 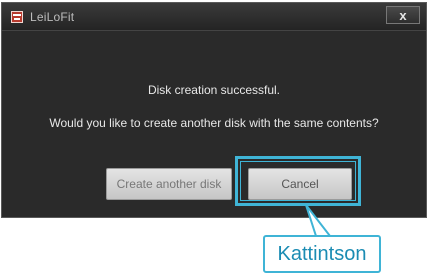 What do you see at coordinates (169, 184) in the screenshot?
I see `create-another-disk-button: Create another disk` at bounding box center [169, 184].